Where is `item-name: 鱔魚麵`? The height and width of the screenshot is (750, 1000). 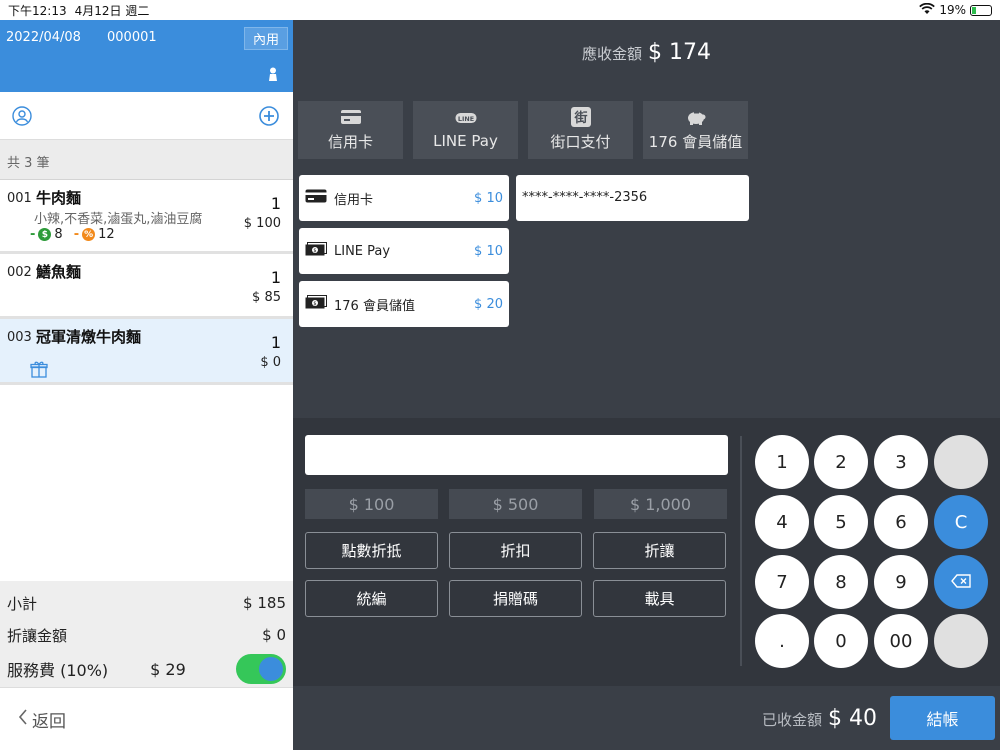 item-name: 鱔魚麵 is located at coordinates (59, 272).